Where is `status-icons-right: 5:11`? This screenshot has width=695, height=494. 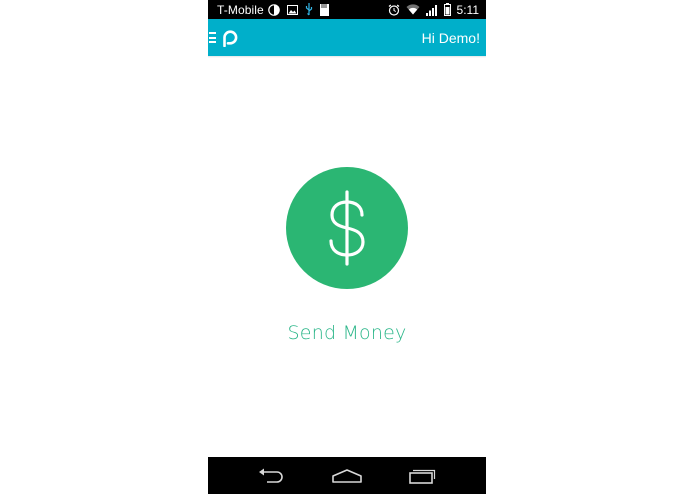
status-icons-right: 5:11 is located at coordinates (433, 10).